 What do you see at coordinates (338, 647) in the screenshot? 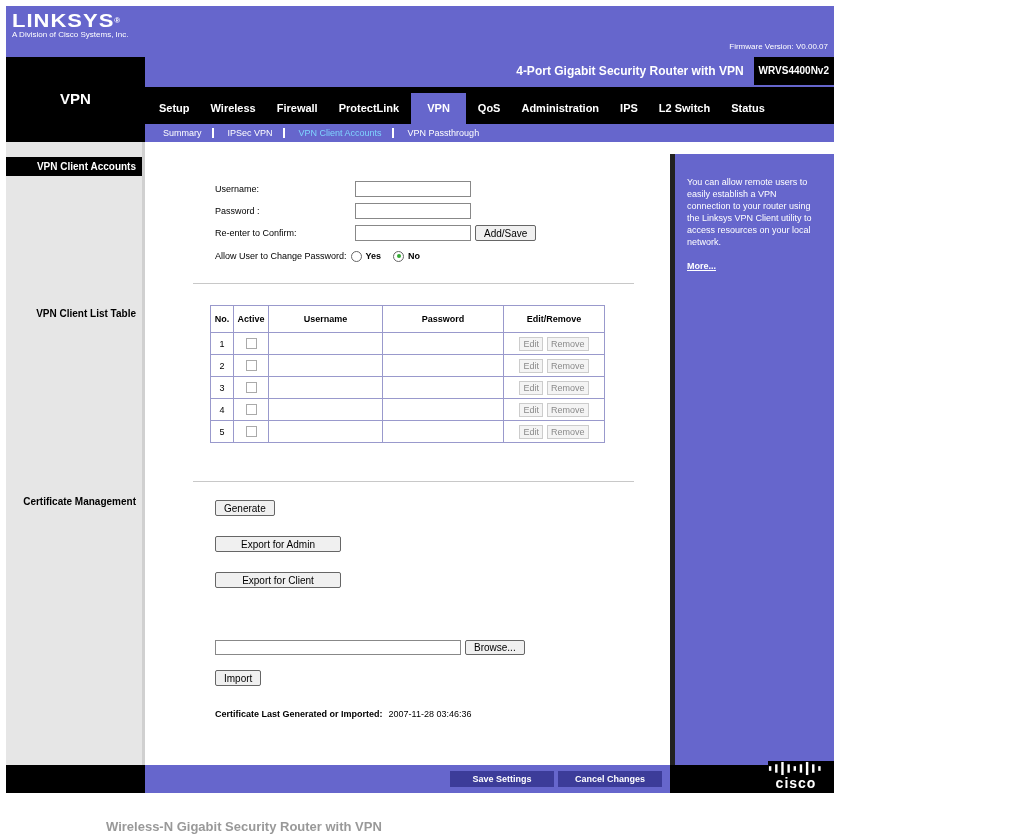
I see `file-path-field` at bounding box center [338, 647].